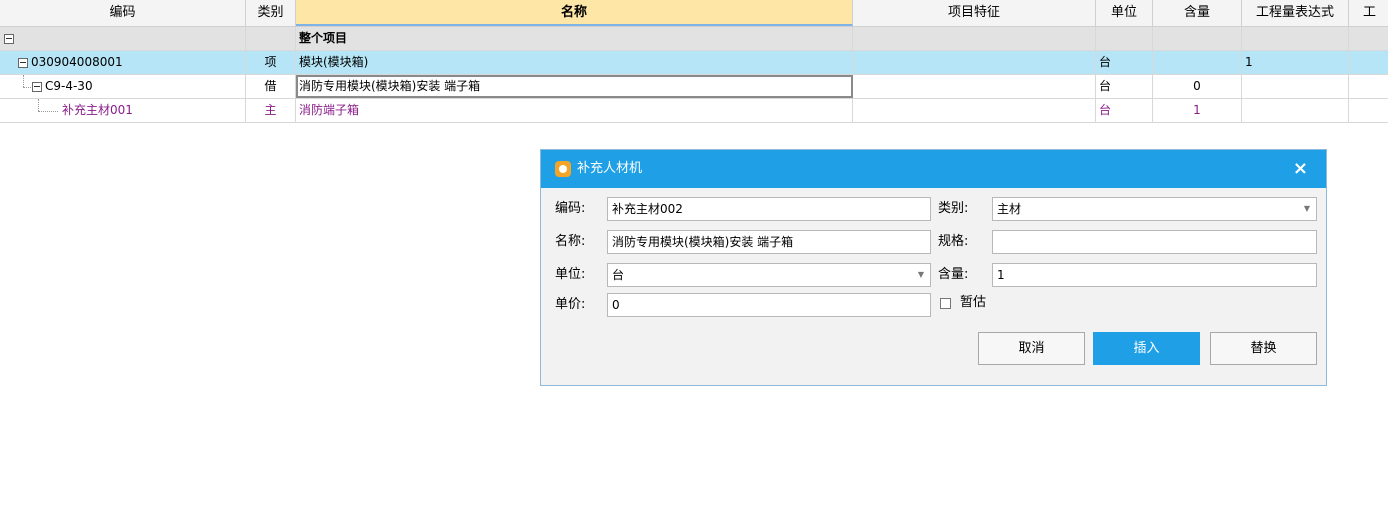 The height and width of the screenshot is (517, 1388). Describe the element at coordinates (1154, 209) in the screenshot. I see `category-select: 主材 ▼` at that location.